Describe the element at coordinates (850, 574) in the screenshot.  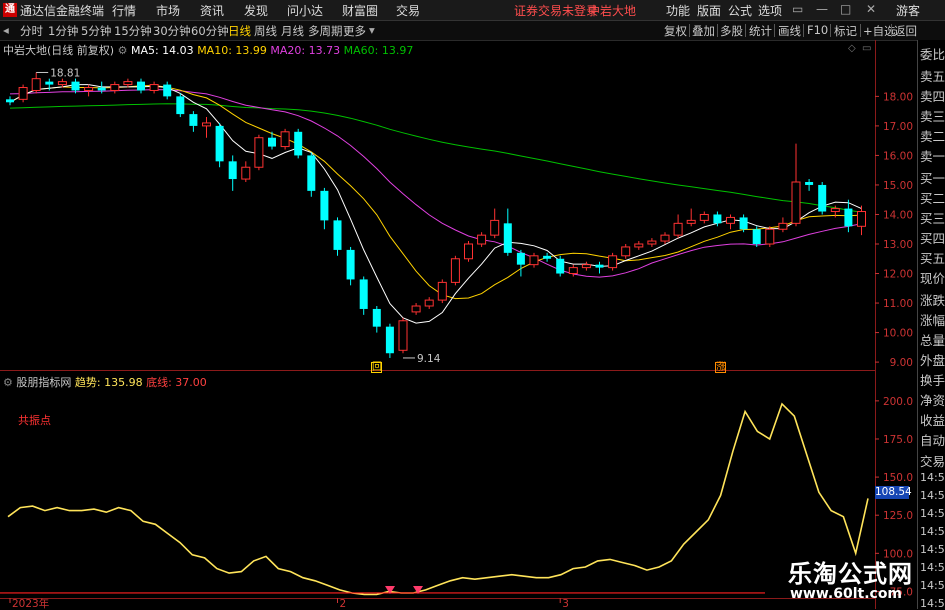
I see `watermark-title: 乐淘公式网` at that location.